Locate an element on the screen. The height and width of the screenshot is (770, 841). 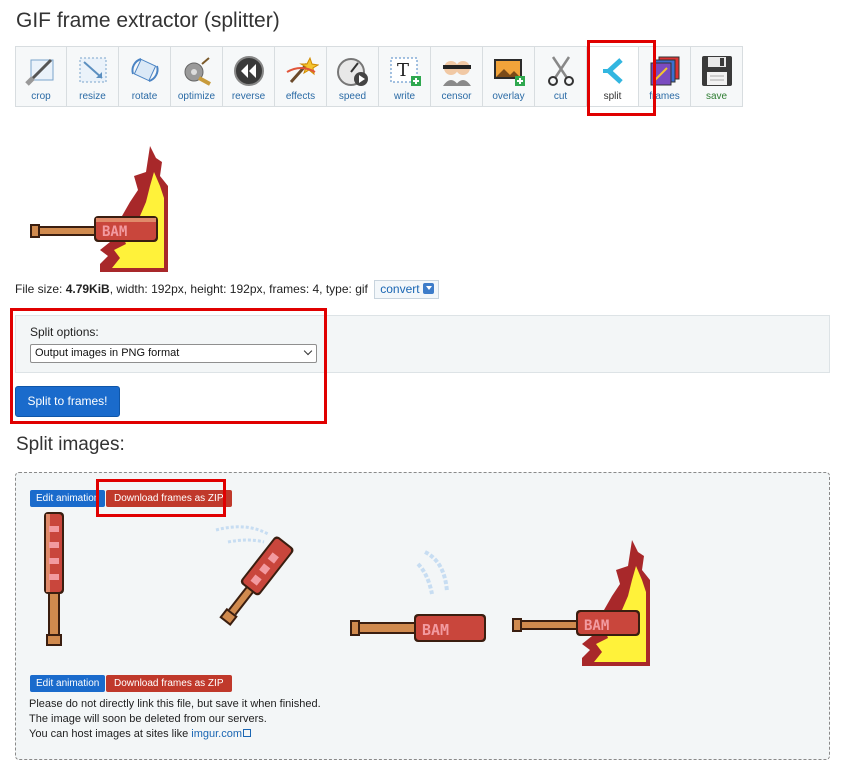
tool-label: write is located at coordinates (404, 96).